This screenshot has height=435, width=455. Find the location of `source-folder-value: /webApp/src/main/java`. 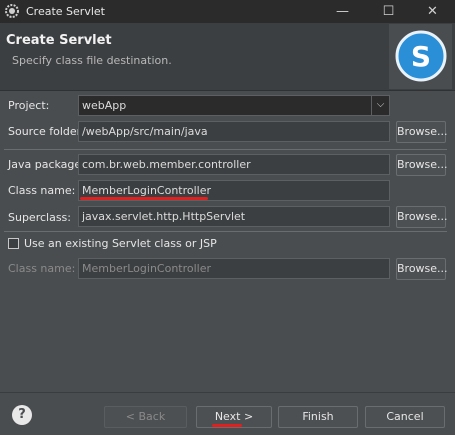

source-folder-value: /webApp/src/main/java is located at coordinates (145, 131).